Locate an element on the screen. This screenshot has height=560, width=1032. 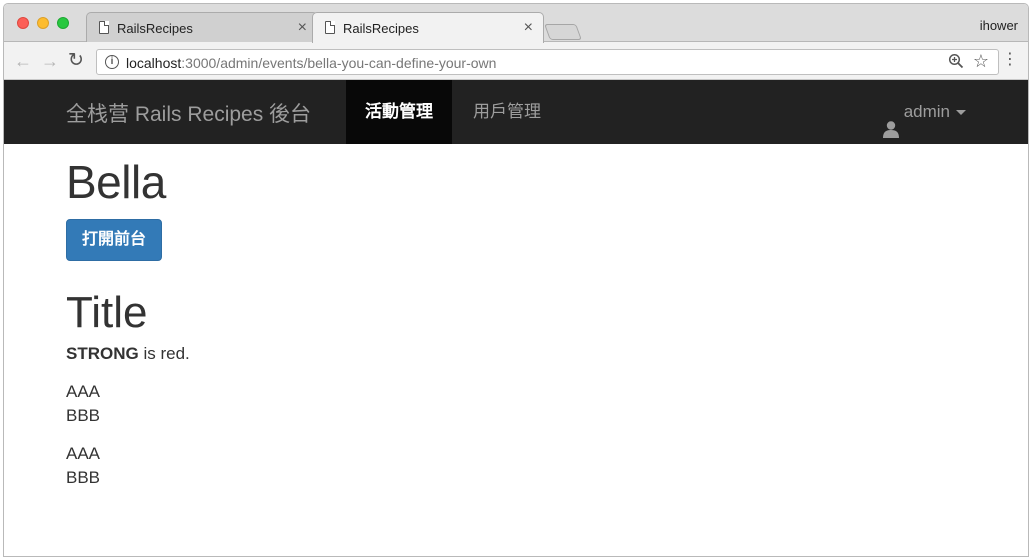
new-tab-button is located at coordinates (563, 32).